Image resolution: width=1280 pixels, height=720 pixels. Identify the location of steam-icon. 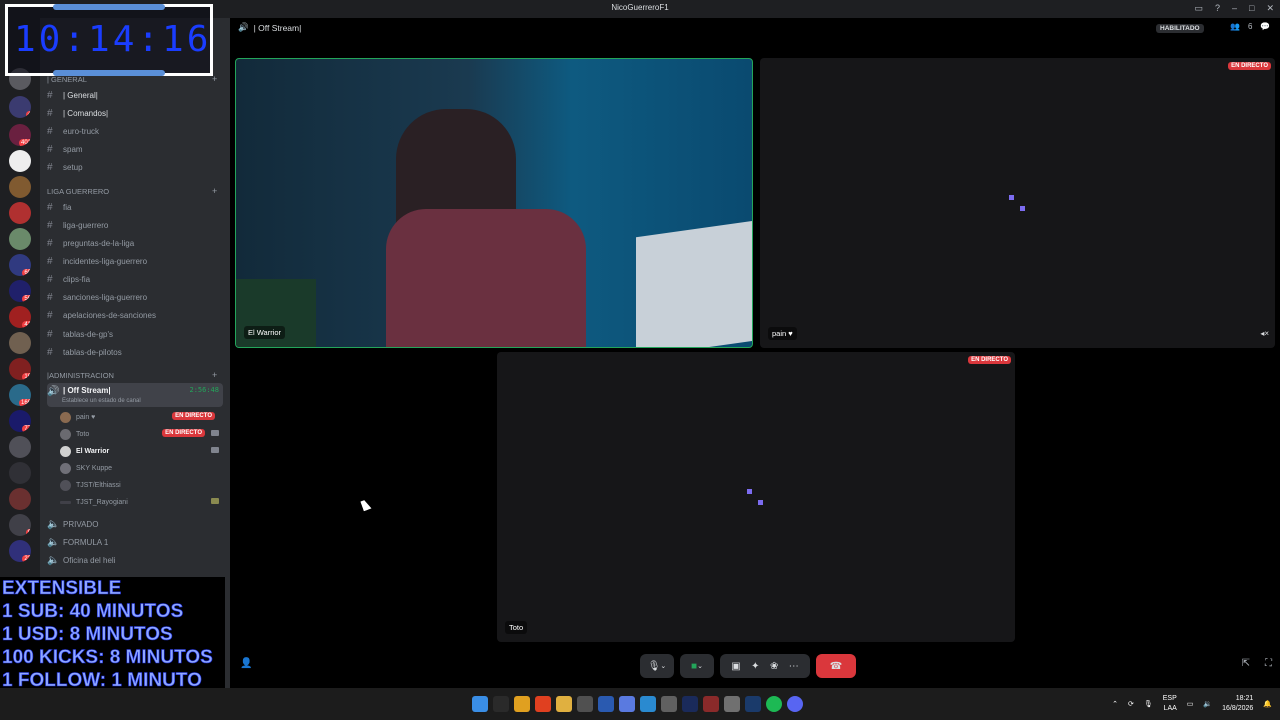
(753, 704).